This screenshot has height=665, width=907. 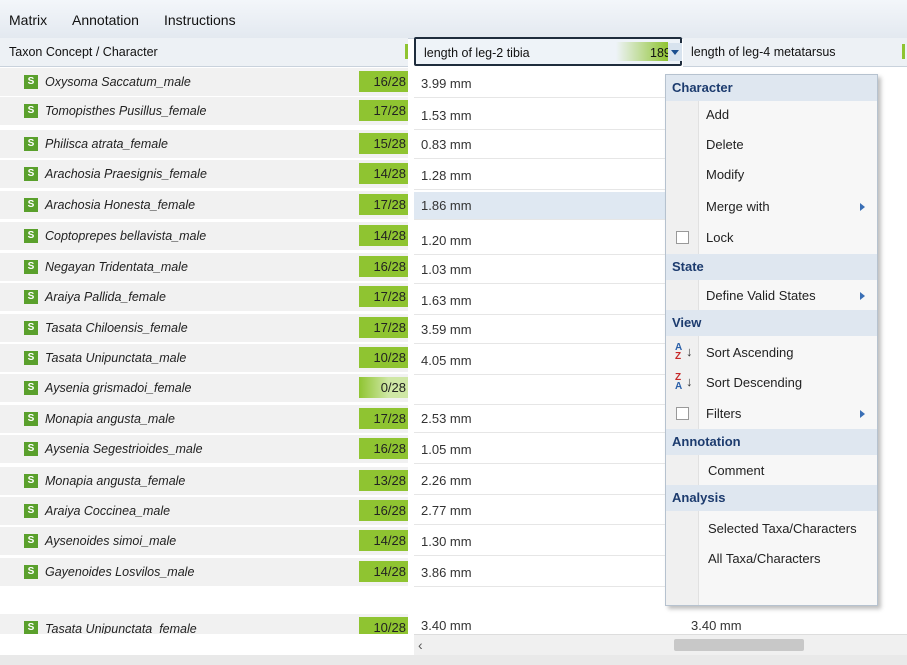 What do you see at coordinates (547, 361) in the screenshot?
I see `value-cell: 4.05 mm` at bounding box center [547, 361].